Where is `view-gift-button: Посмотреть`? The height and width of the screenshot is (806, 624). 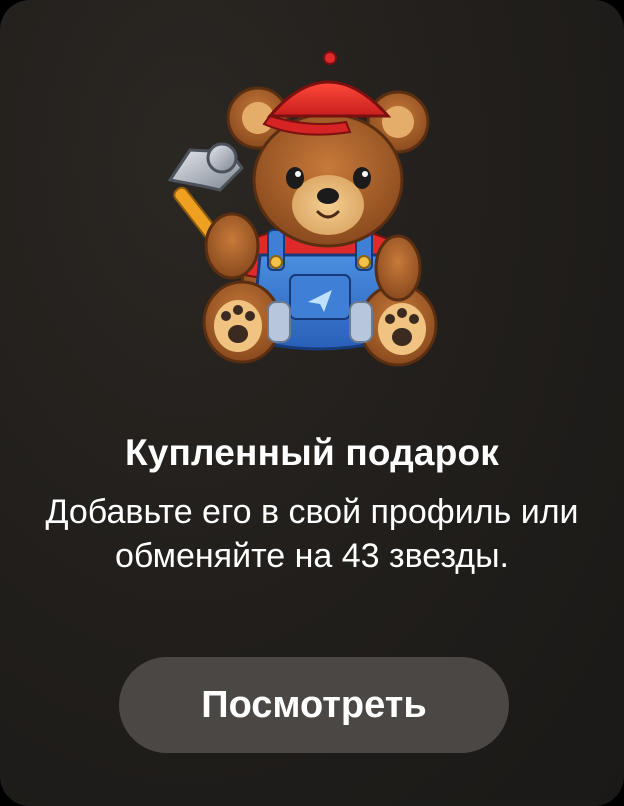
view-gift-button: Посмотреть is located at coordinates (314, 705).